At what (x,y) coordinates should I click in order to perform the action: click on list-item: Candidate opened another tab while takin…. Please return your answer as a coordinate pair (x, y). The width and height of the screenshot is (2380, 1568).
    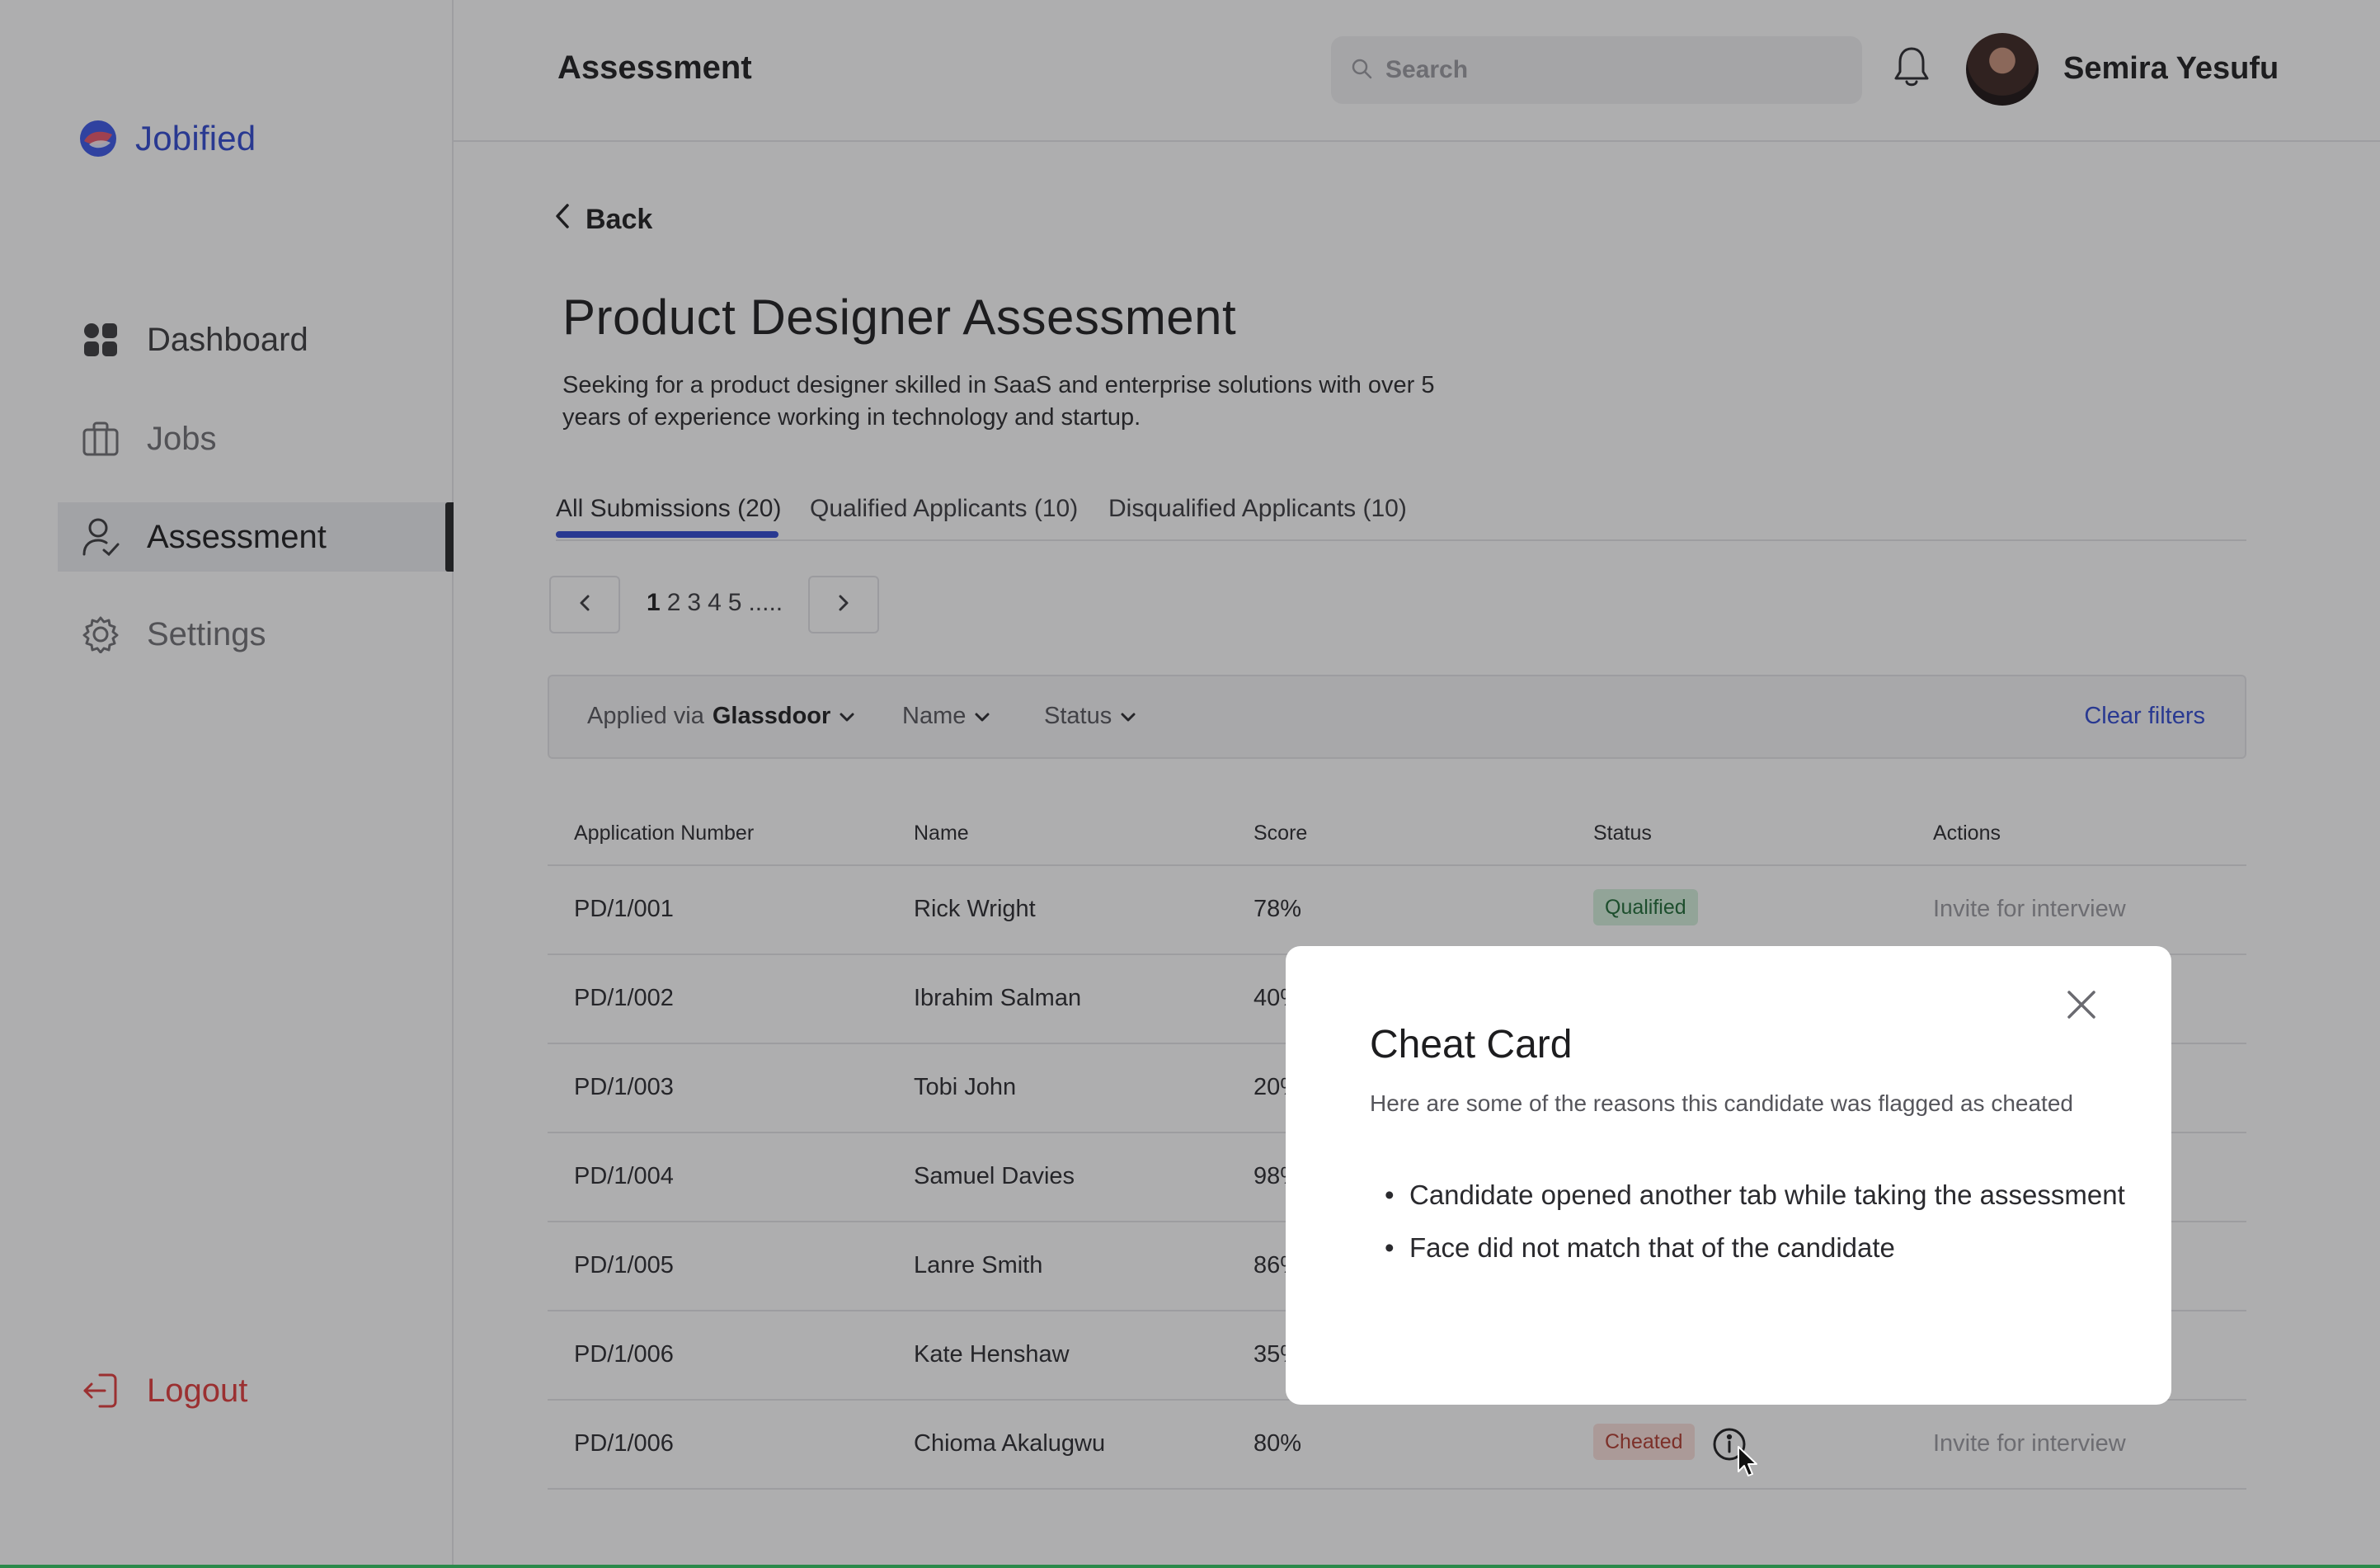
    Looking at the image, I should click on (1760, 1195).